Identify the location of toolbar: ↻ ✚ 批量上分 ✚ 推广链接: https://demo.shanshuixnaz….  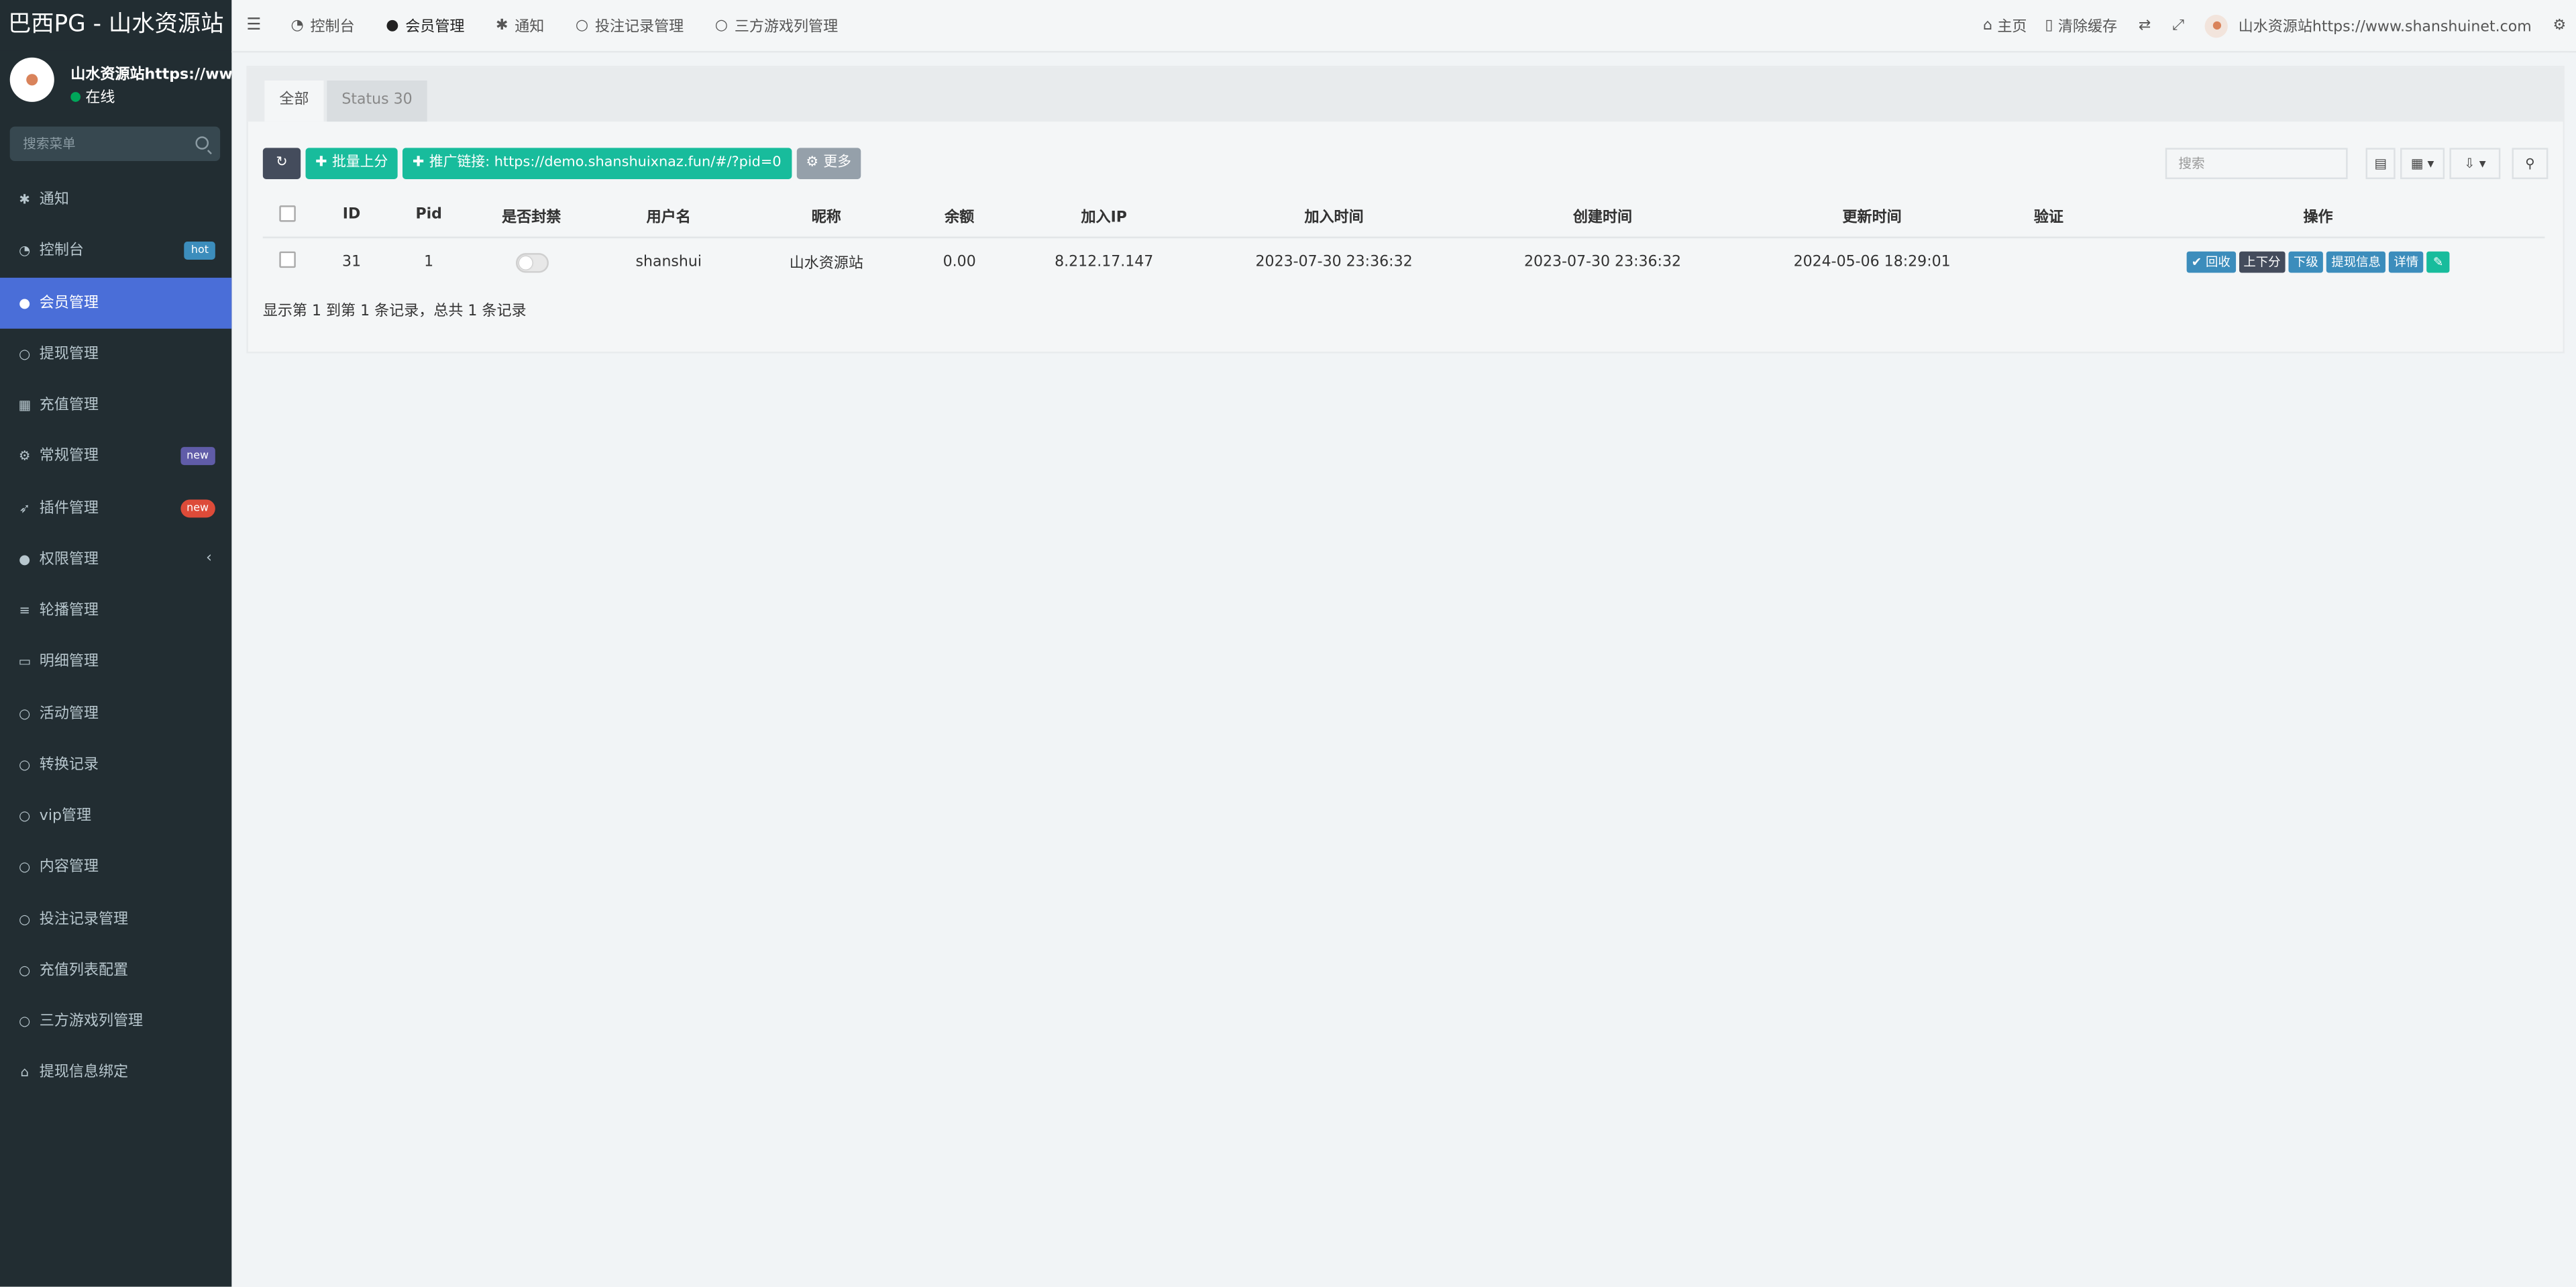
(561, 163).